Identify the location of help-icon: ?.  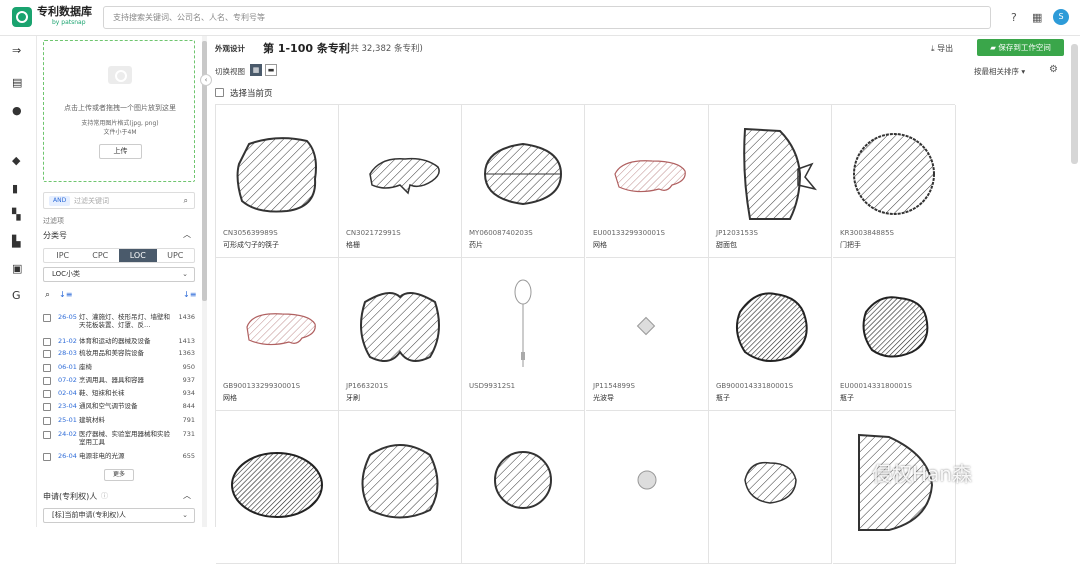
(1014, 17).